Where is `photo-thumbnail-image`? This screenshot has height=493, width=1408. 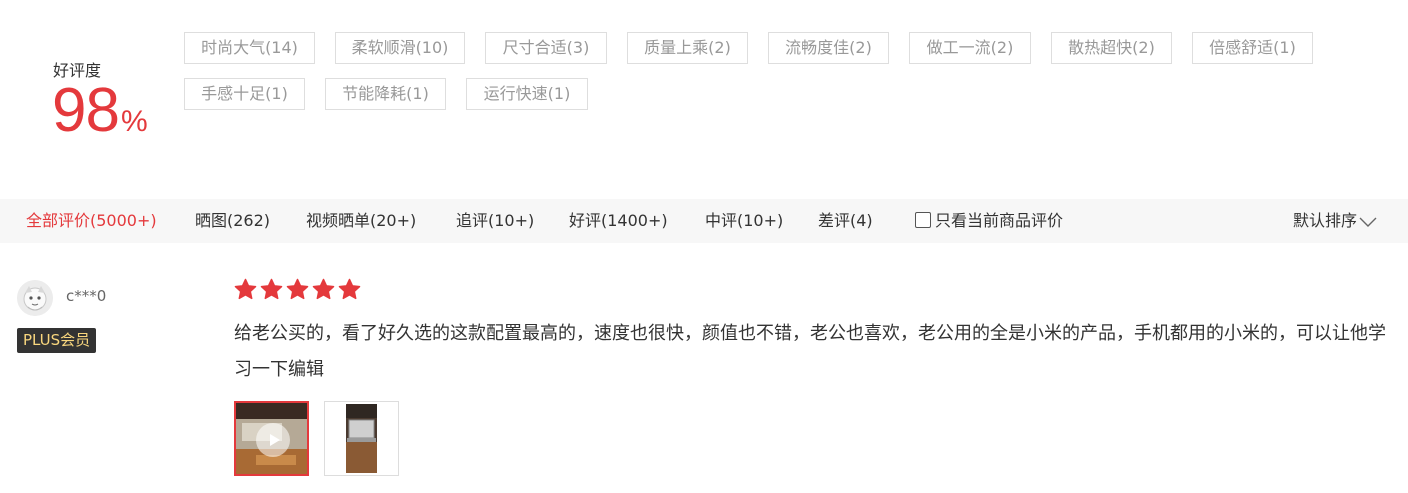
photo-thumbnail-image is located at coordinates (361, 438).